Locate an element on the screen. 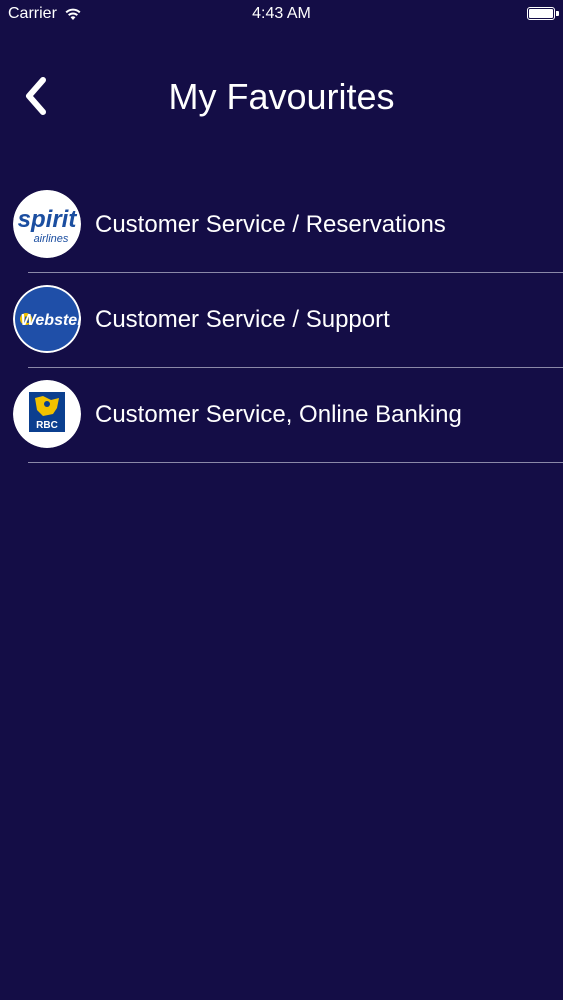 The height and width of the screenshot is (1000, 563). list-item-rbc: RBC Customer Service, Online Banking is located at coordinates (281, 415).